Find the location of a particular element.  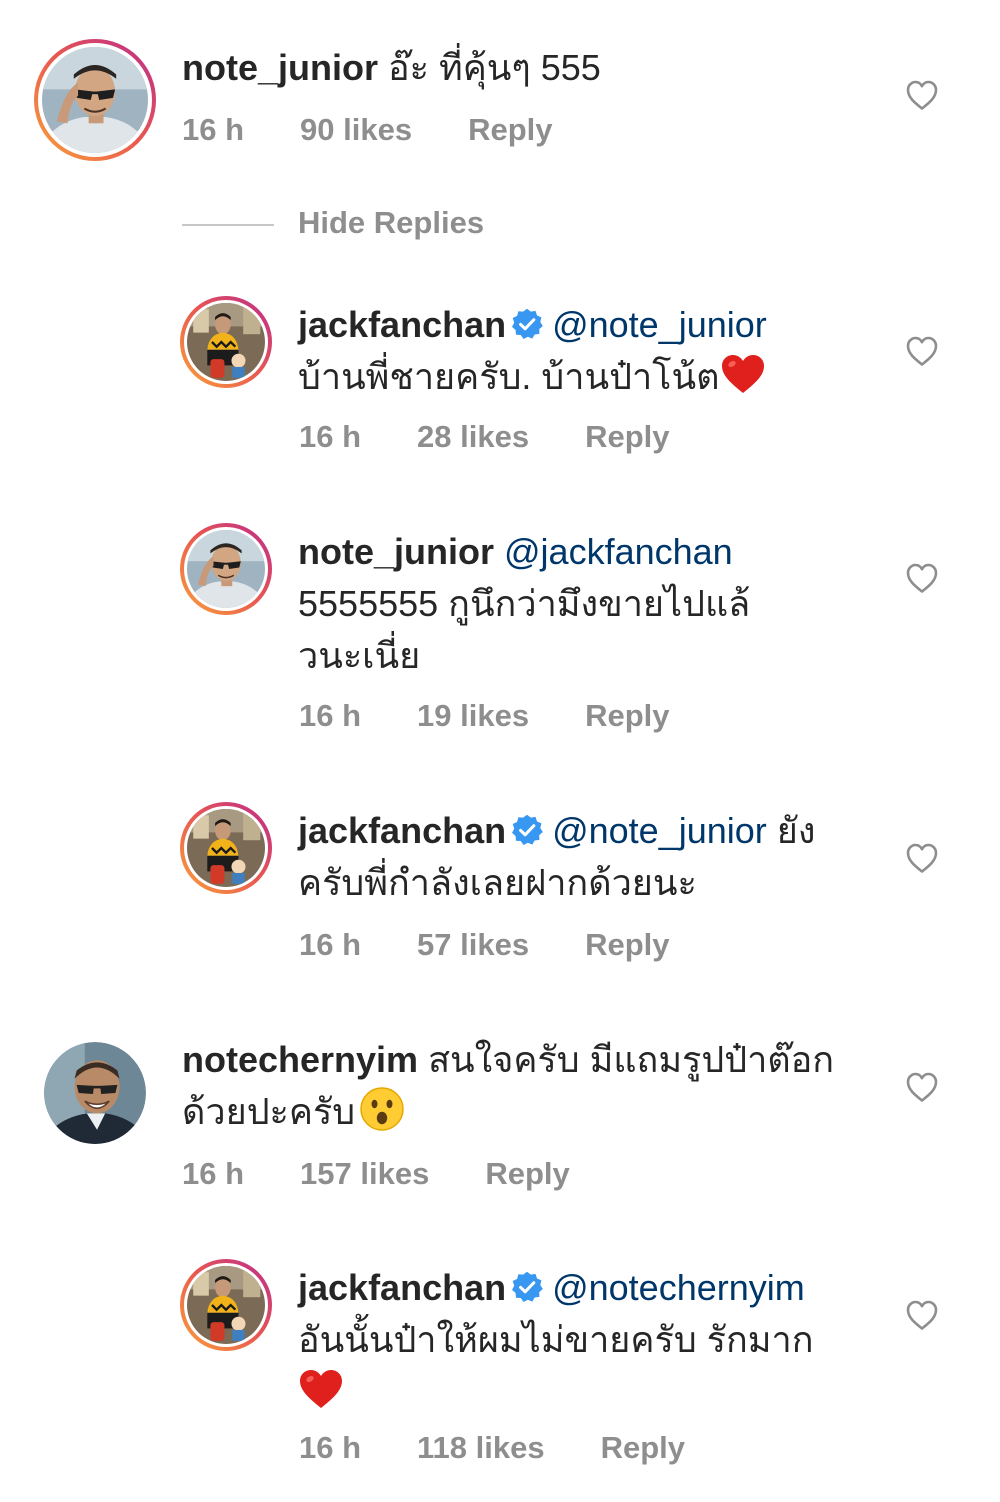

comment-meta: 16 h 19 likes Reply is located at coordinates (484, 716).